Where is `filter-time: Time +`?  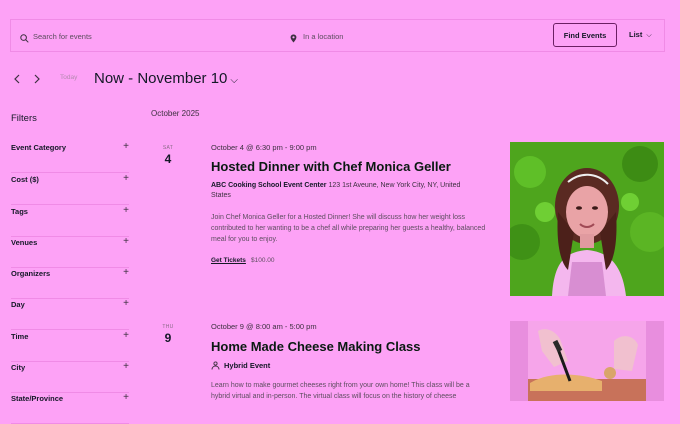 filter-time: Time + is located at coordinates (70, 346).